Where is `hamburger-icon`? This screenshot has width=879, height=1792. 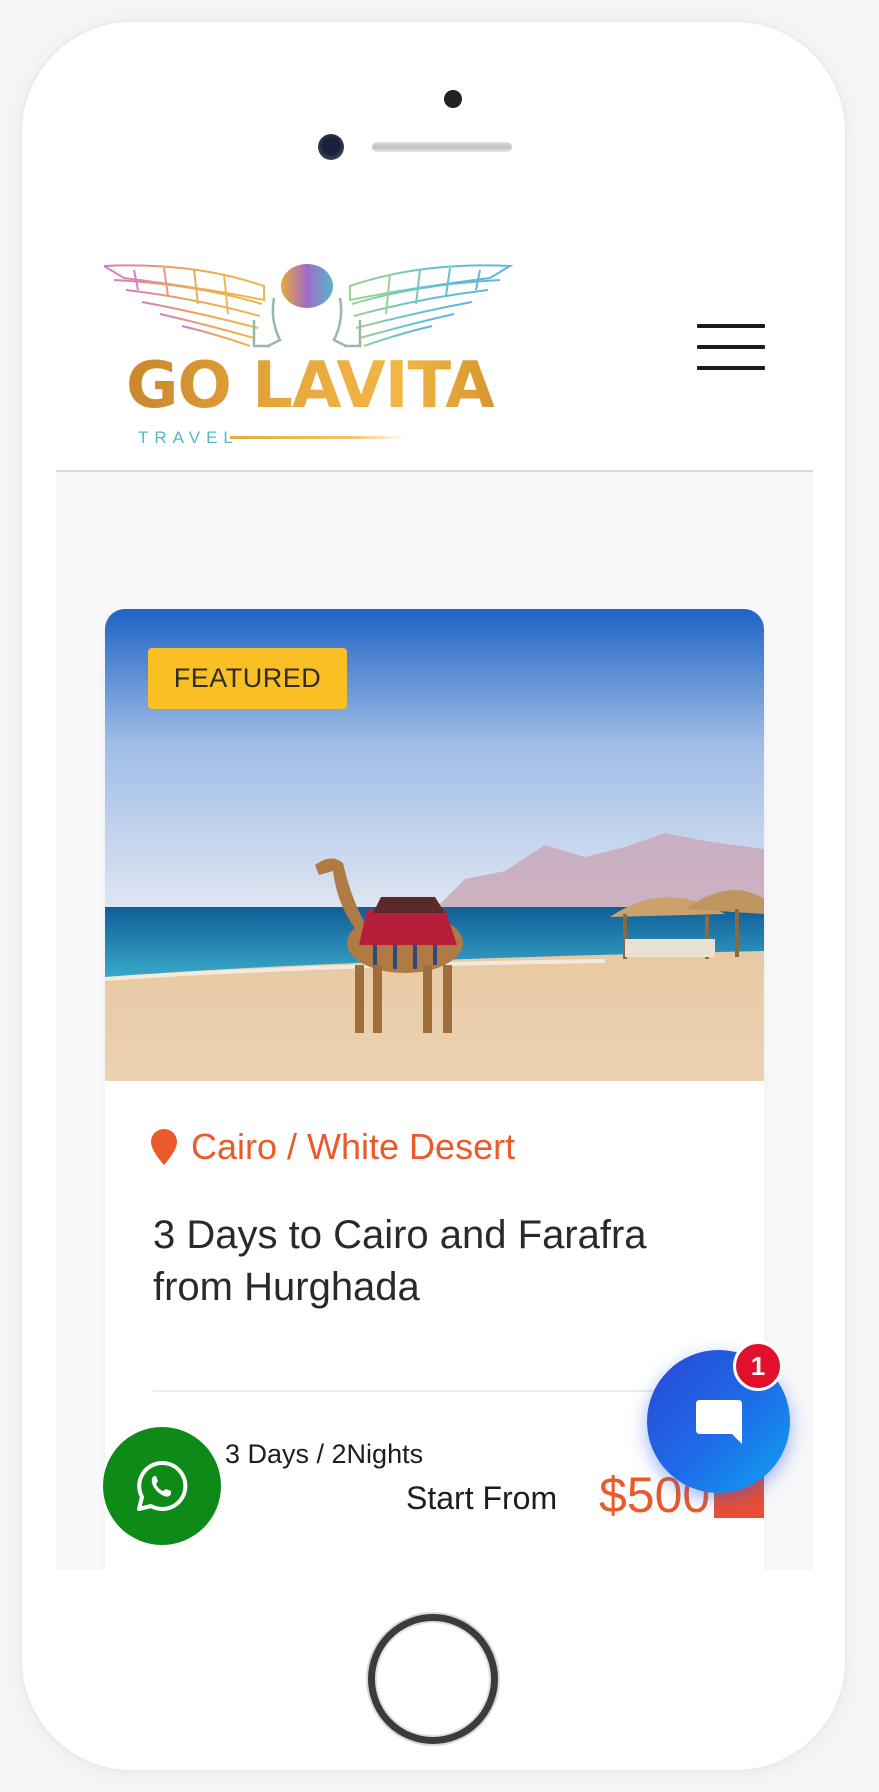
hamburger-icon is located at coordinates (731, 347).